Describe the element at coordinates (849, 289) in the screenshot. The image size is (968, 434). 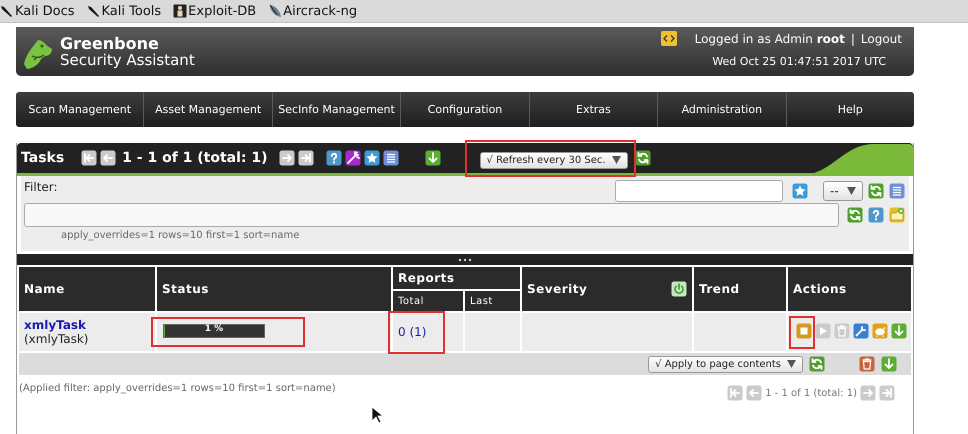
I see `column-header: Actions` at that location.